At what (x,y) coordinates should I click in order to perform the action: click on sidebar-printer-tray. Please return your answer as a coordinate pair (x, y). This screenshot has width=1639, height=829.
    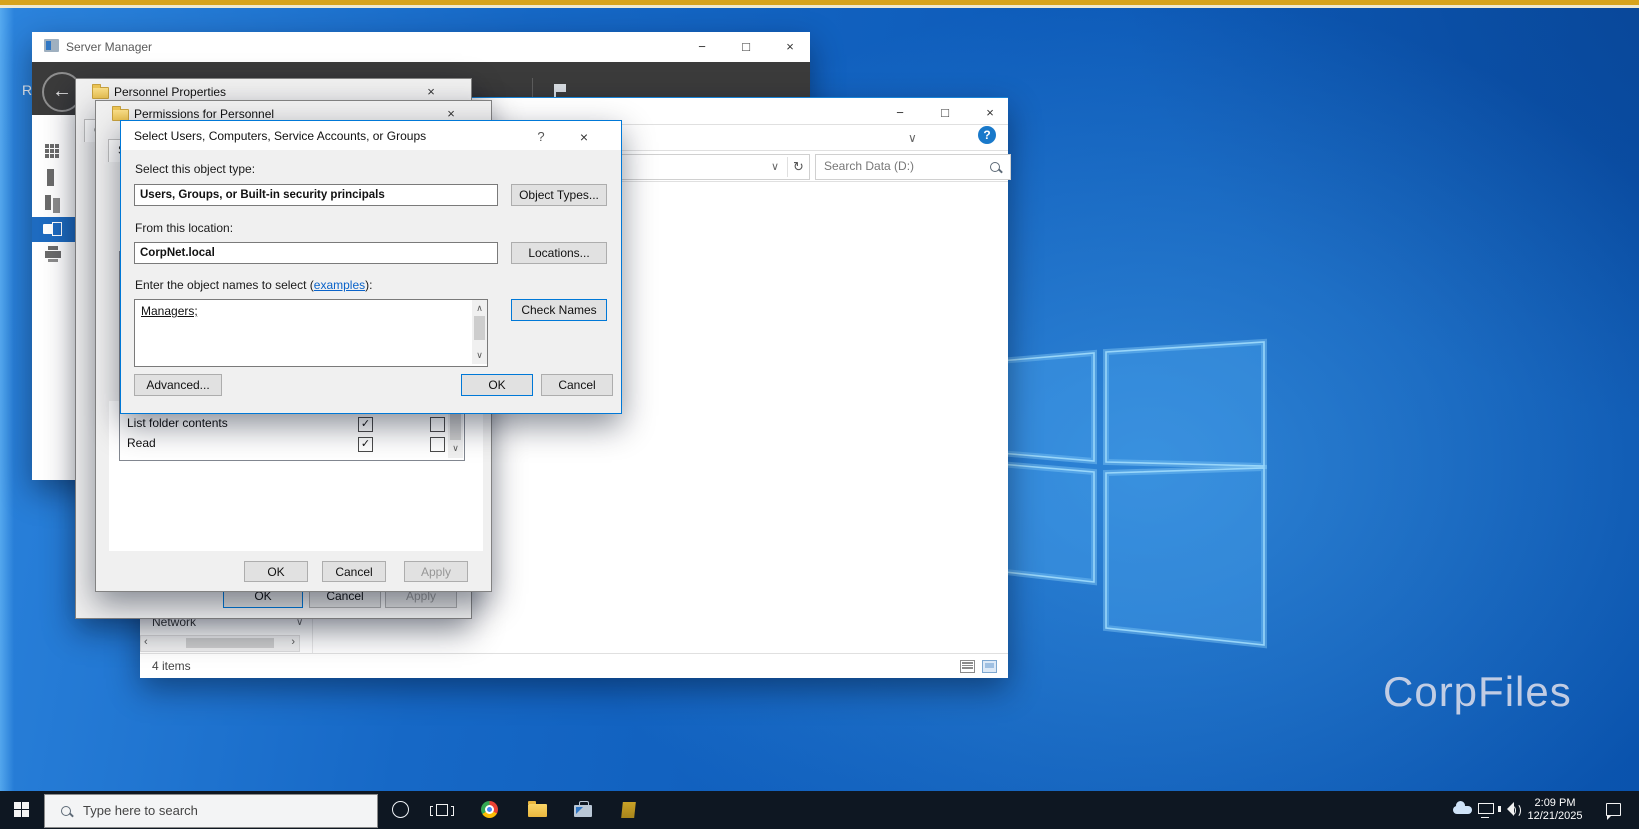
    Looking at the image, I should click on (53, 260).